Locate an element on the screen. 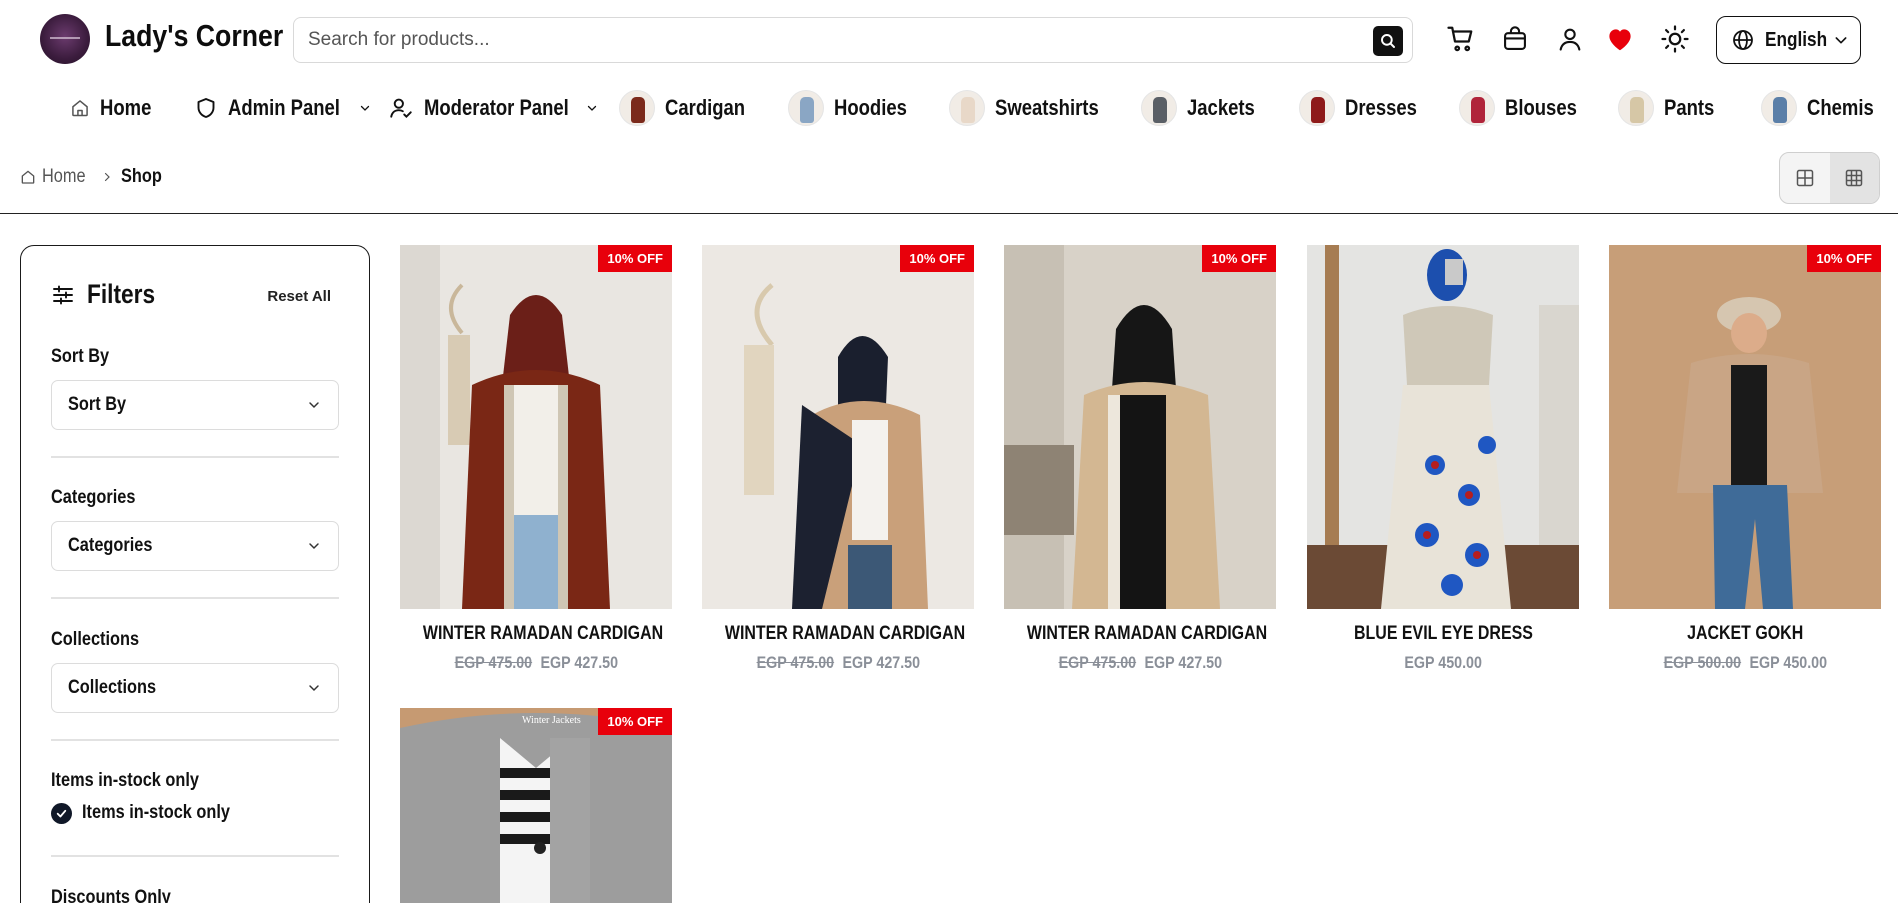 This screenshot has height=903, width=1898. orders-button is located at coordinates (1515, 39).